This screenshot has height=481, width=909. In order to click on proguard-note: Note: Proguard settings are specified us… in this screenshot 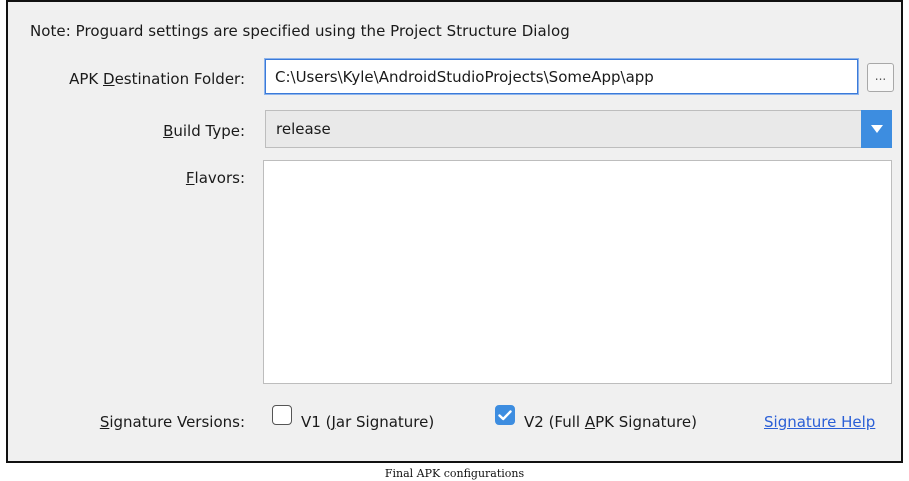, I will do `click(300, 31)`.